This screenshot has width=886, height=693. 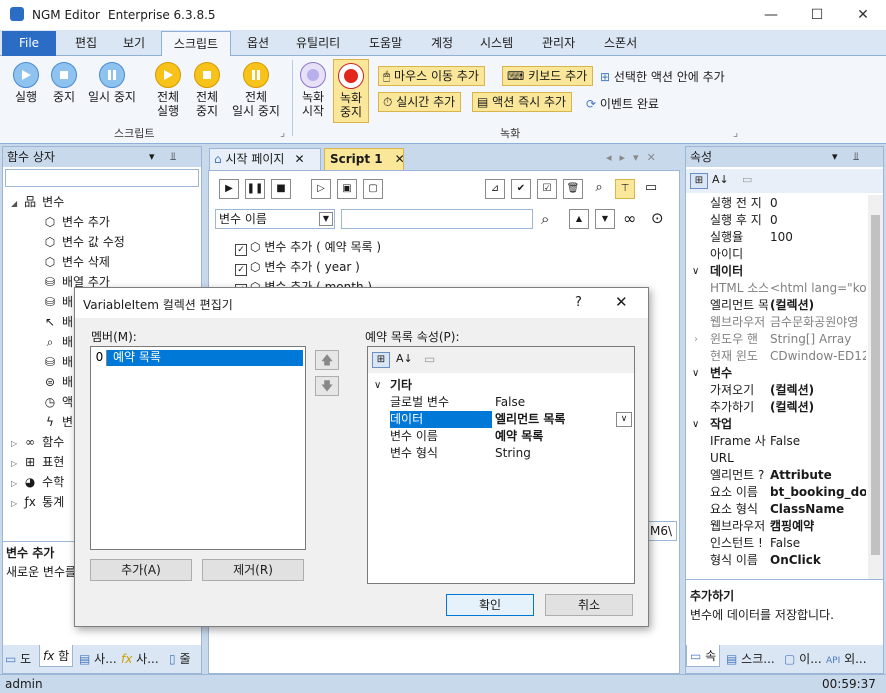 I want to click on prop-row: 윈도우 핸 String[] Array ›, so click(x=776, y=339).